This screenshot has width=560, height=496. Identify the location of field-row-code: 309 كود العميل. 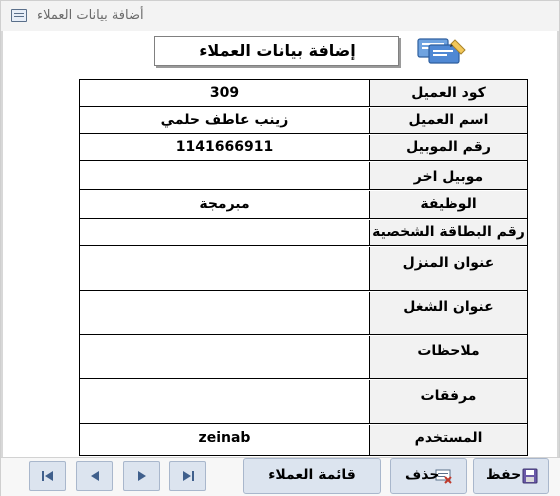
(303, 93).